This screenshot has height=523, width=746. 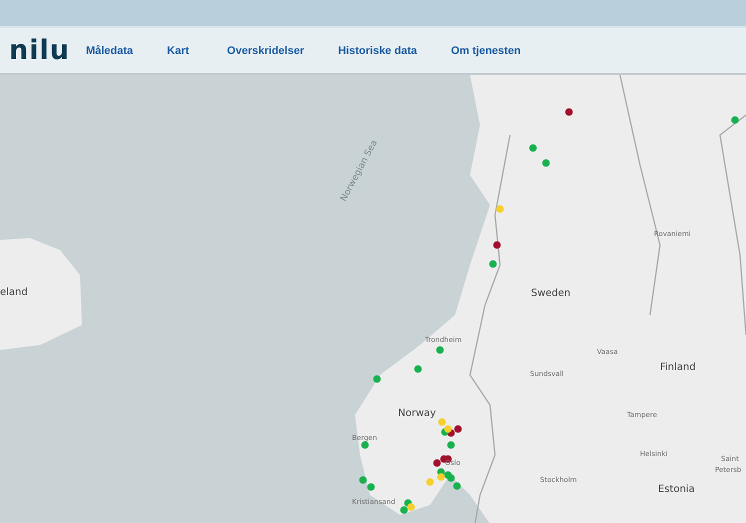 I want to click on logo: nilu, so click(x=39, y=50).